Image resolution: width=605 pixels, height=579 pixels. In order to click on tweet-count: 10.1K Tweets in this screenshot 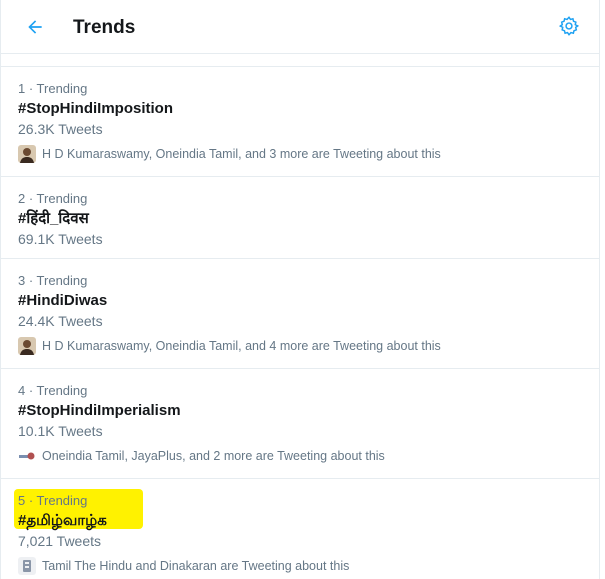, I will do `click(60, 431)`.